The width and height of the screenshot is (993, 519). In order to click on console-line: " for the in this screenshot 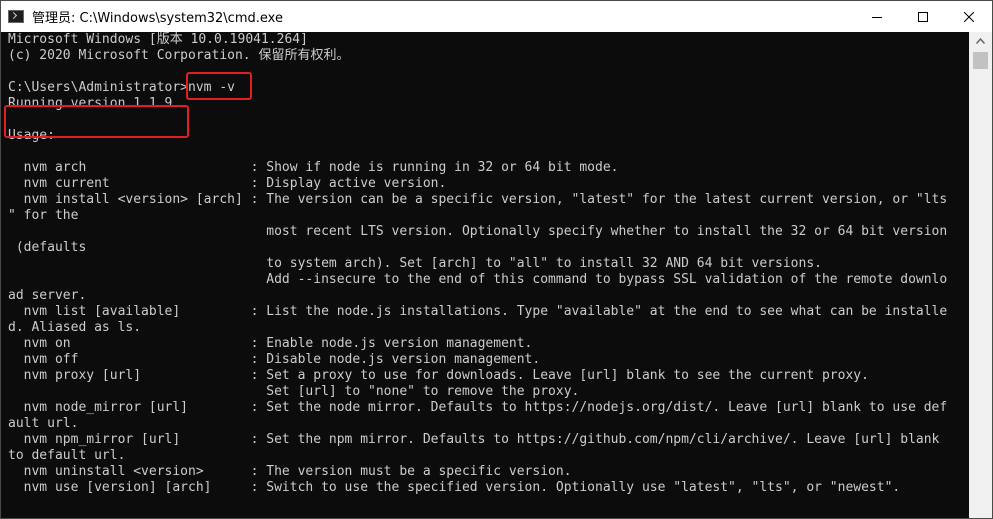, I will do `click(43, 215)`.